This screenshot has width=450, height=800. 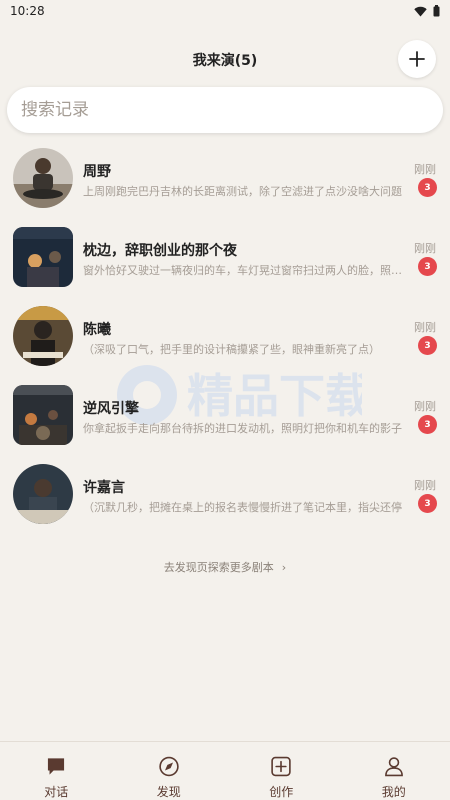 I want to click on search-bar, so click(x=225, y=110).